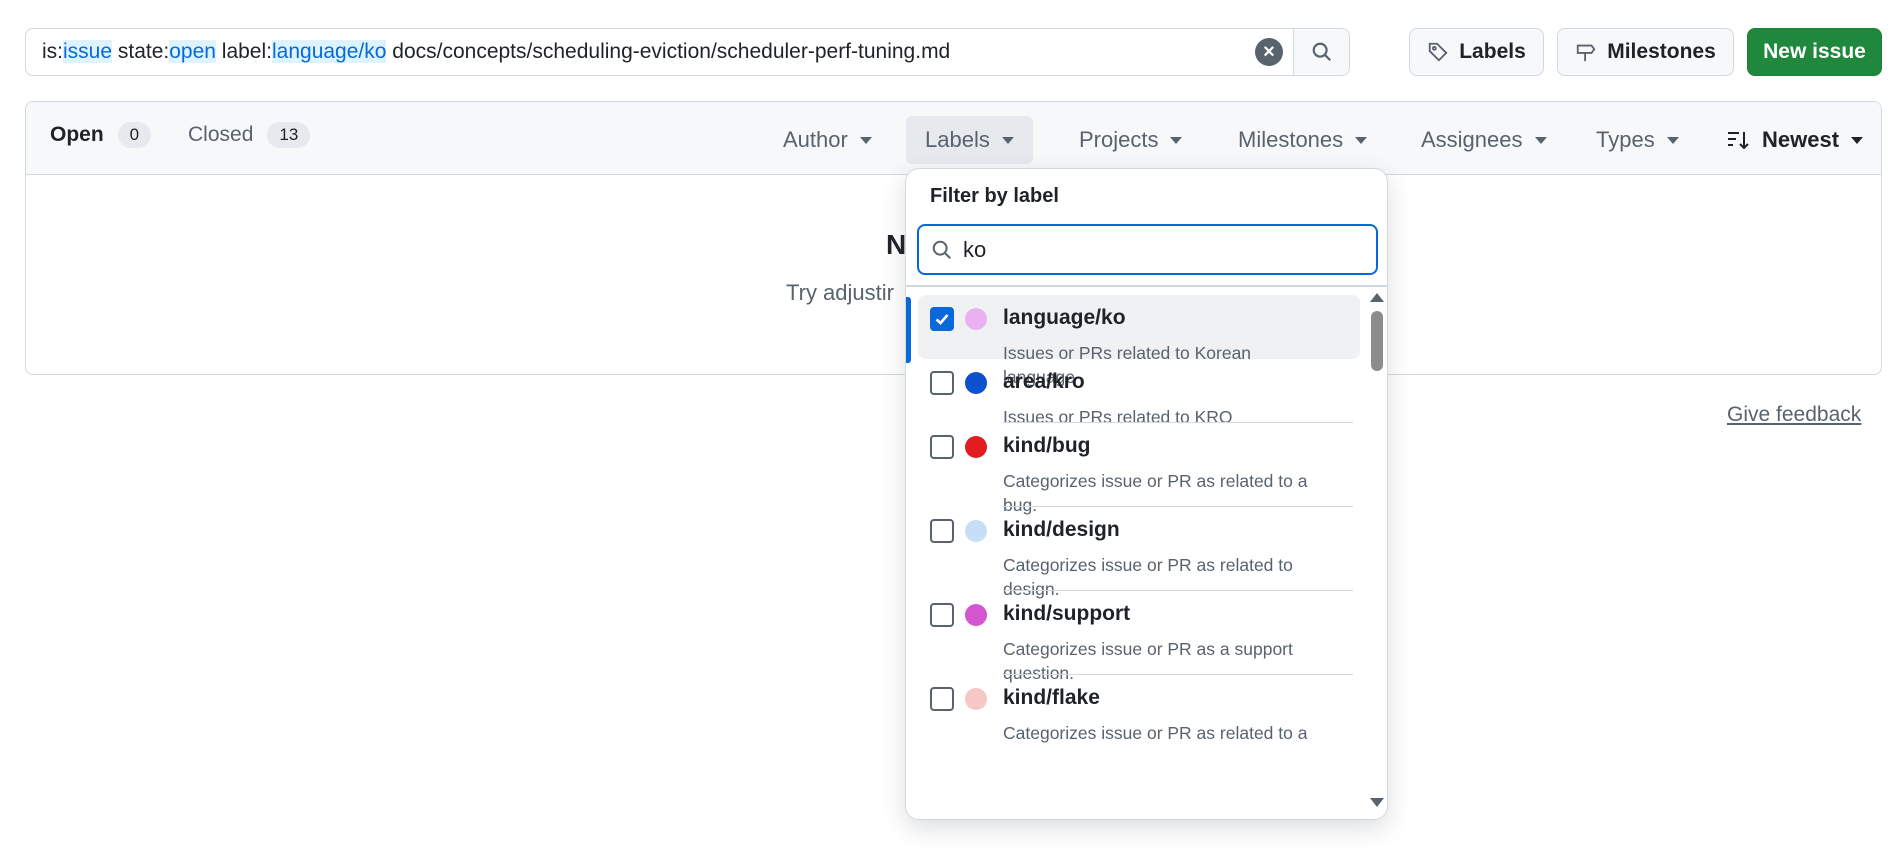  I want to click on query-text: state:, so click(141, 51).